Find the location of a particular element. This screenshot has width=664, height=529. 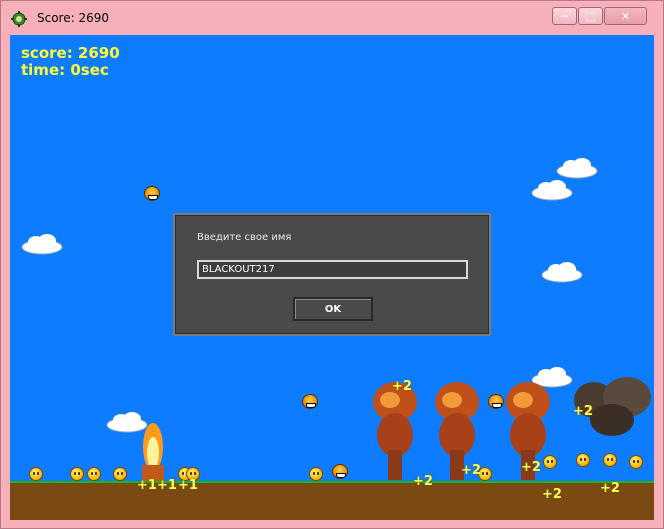

minimize-icon: ─ is located at coordinates (564, 16).